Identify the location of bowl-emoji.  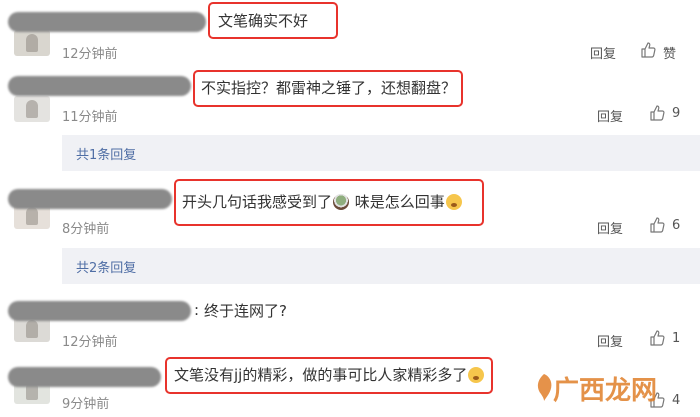
(341, 202).